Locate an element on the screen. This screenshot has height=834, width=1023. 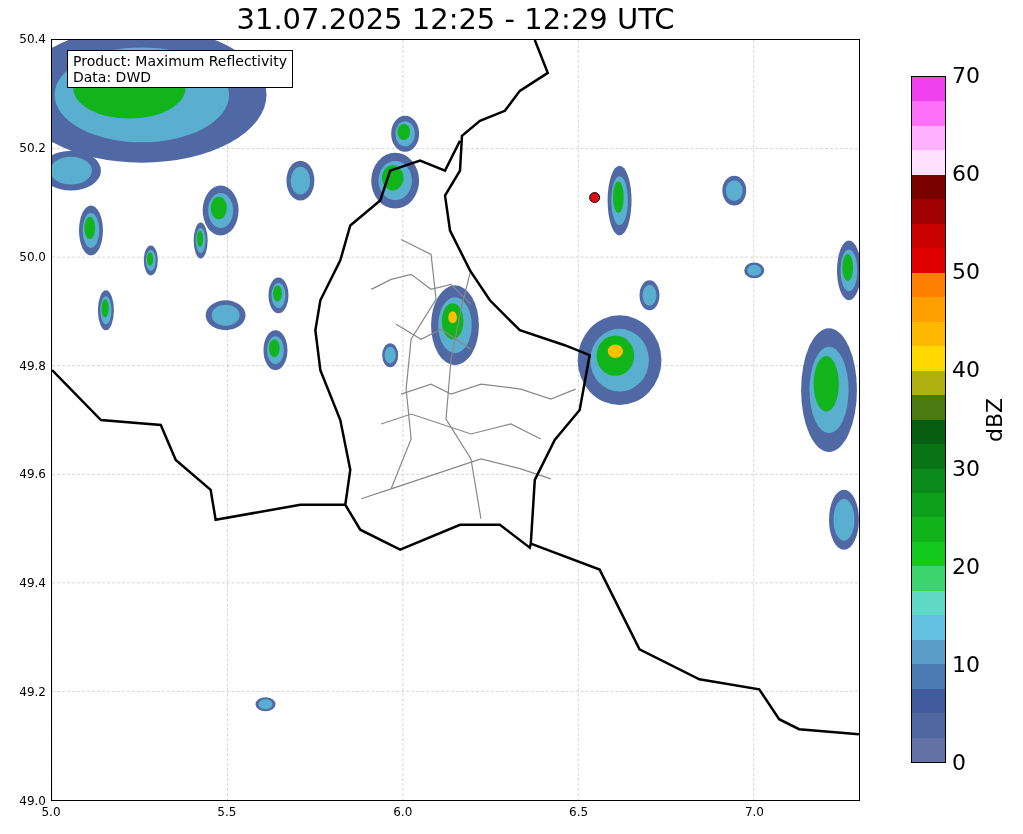
colorbar-tick-label: 30 is located at coordinates (966, 468).